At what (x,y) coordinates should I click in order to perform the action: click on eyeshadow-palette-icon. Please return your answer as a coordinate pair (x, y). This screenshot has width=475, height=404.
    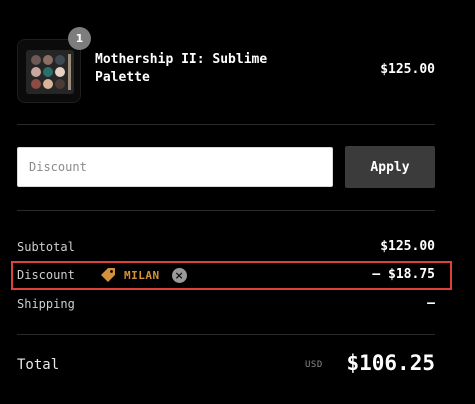
    Looking at the image, I should click on (49, 71).